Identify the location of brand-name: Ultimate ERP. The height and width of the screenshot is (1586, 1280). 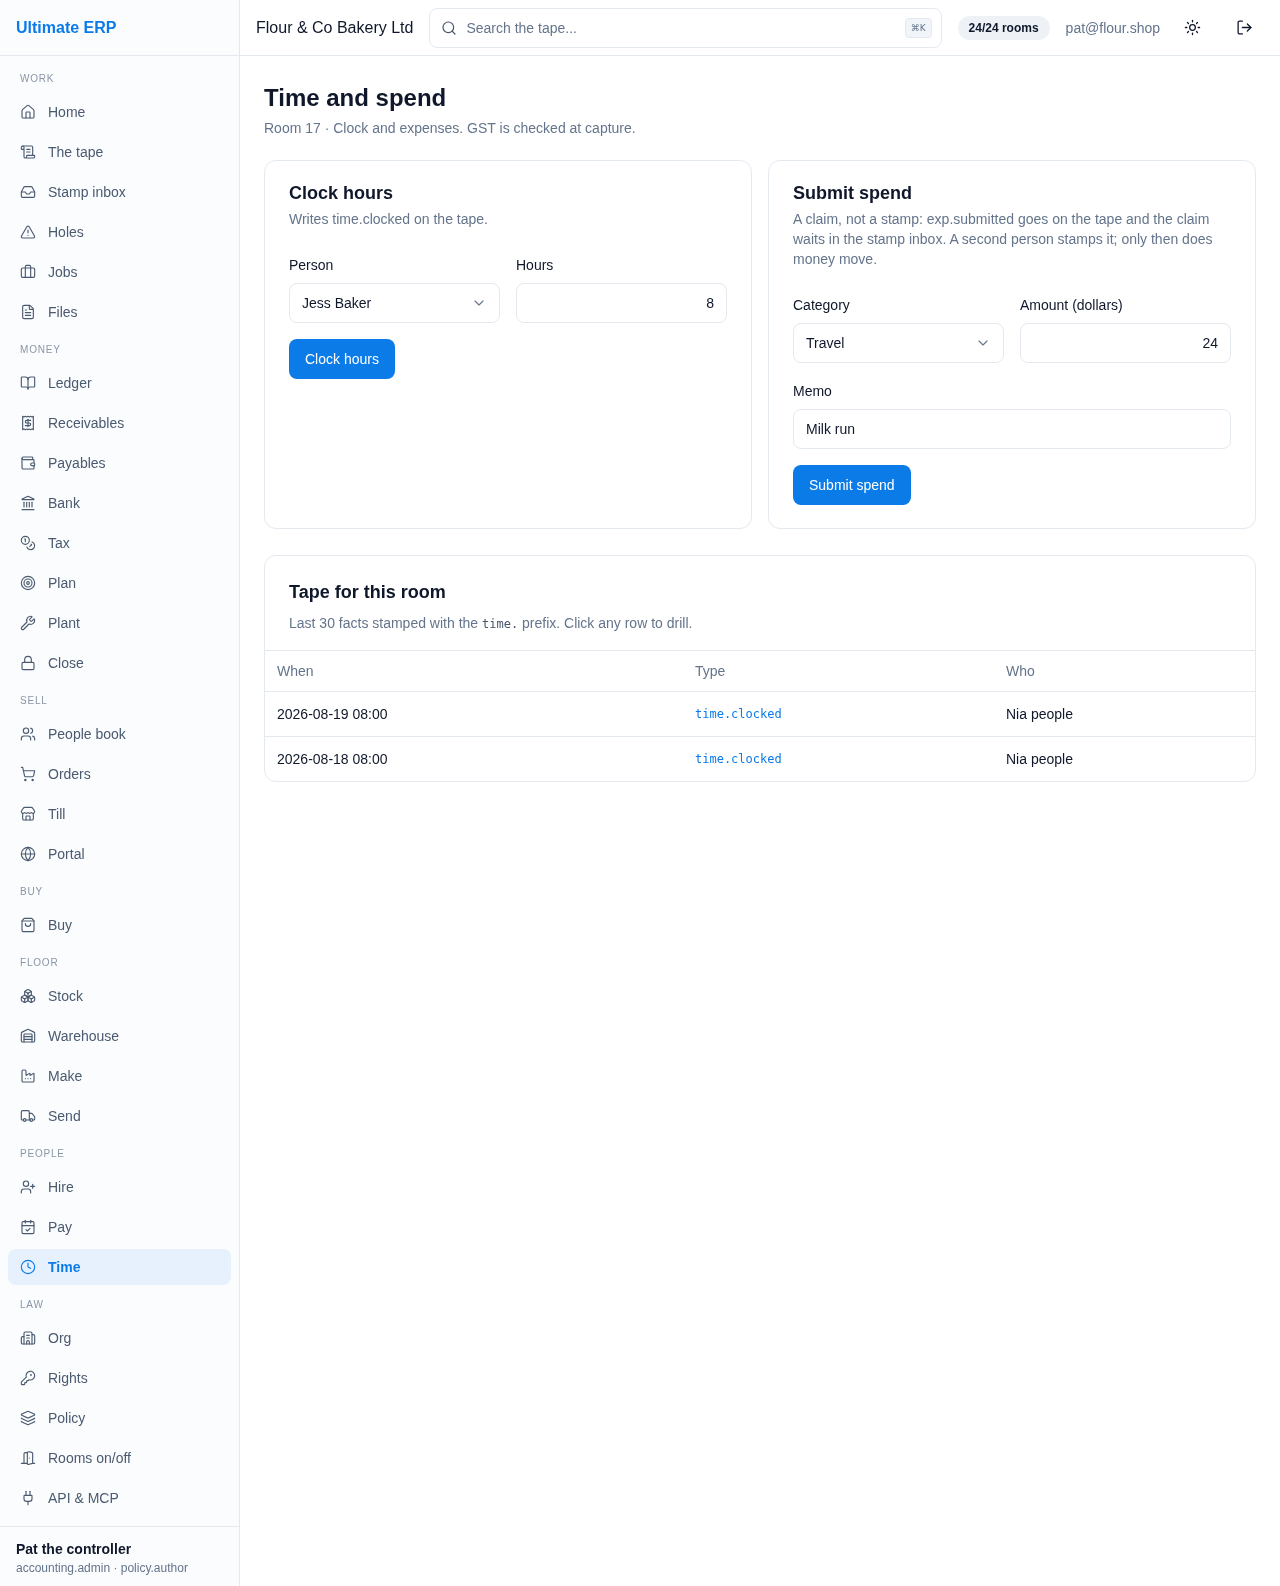
(66, 27).